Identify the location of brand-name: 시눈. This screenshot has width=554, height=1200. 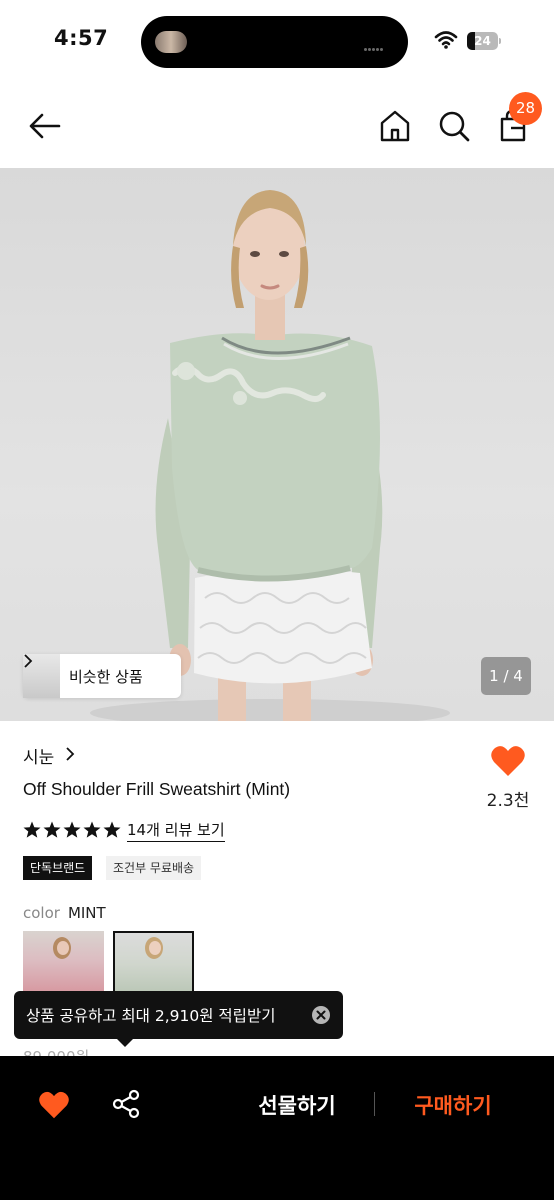
(39, 758).